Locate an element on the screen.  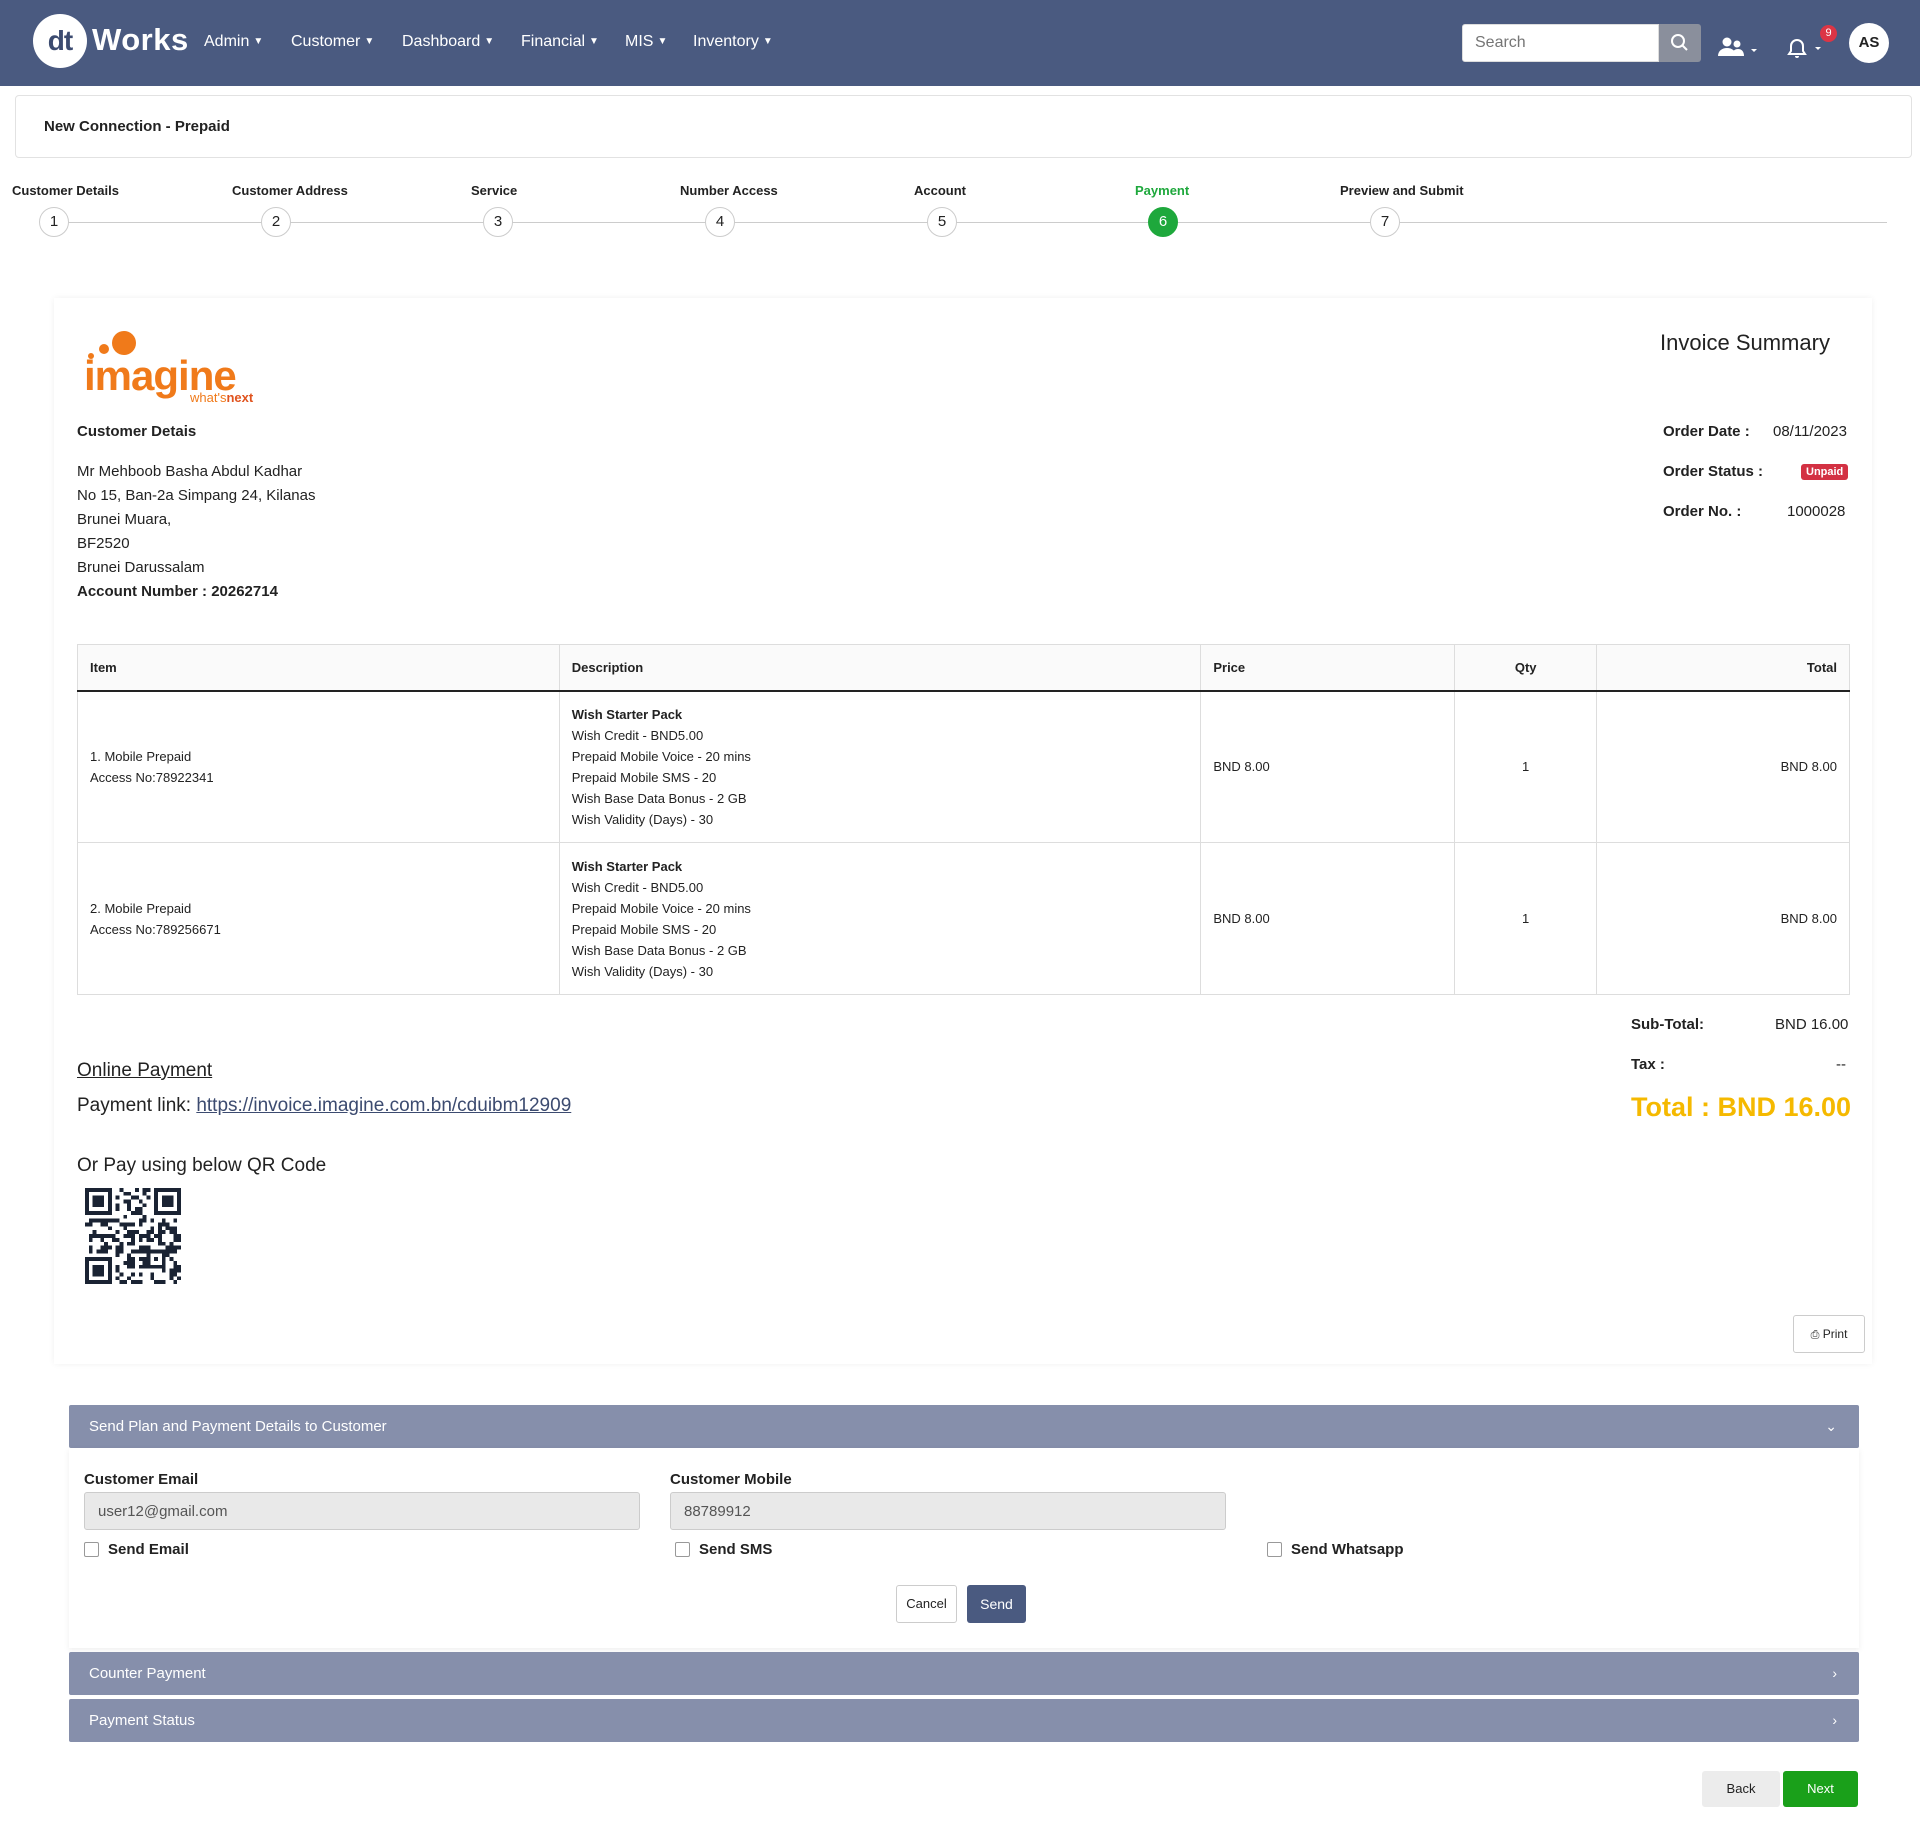
menu-mis: MIS ▼ is located at coordinates (646, 42).